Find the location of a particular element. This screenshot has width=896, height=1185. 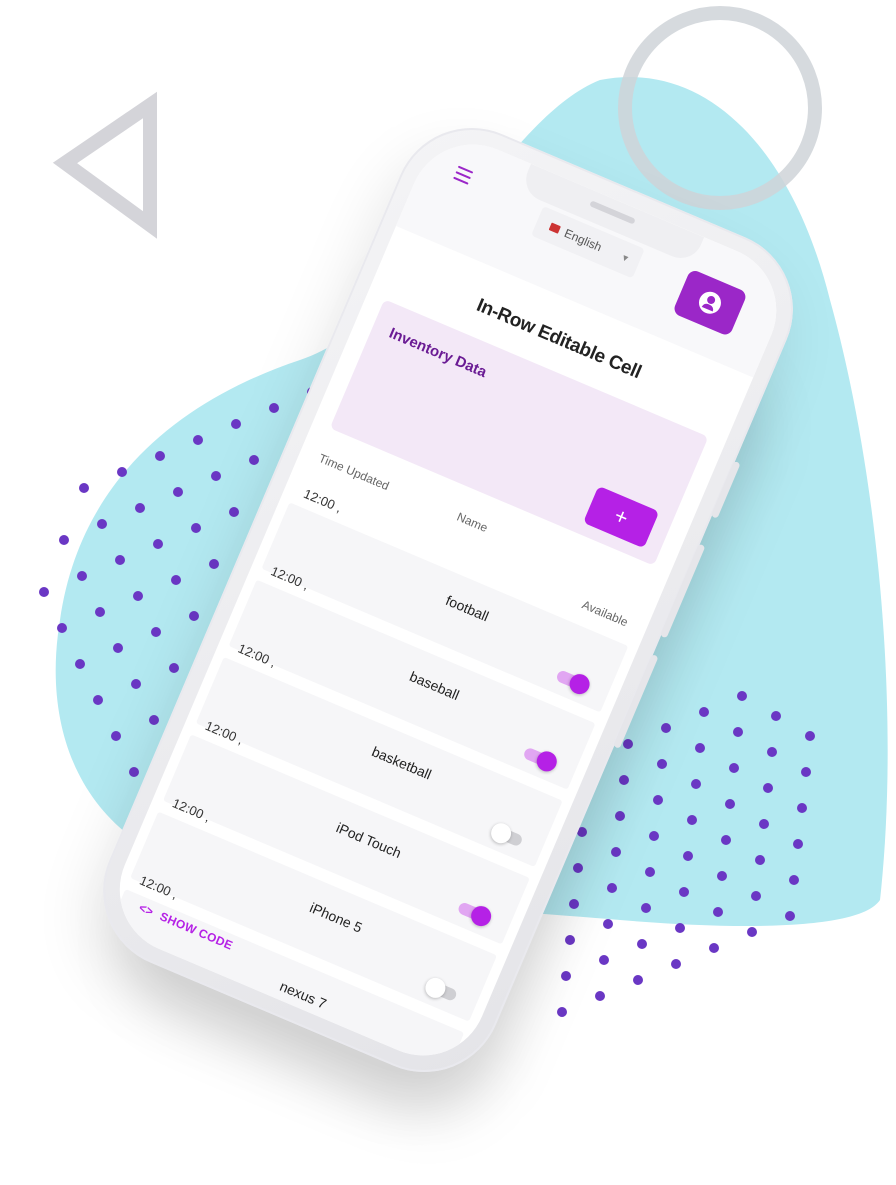

column-header-time: Time Updated is located at coordinates (354, 472).